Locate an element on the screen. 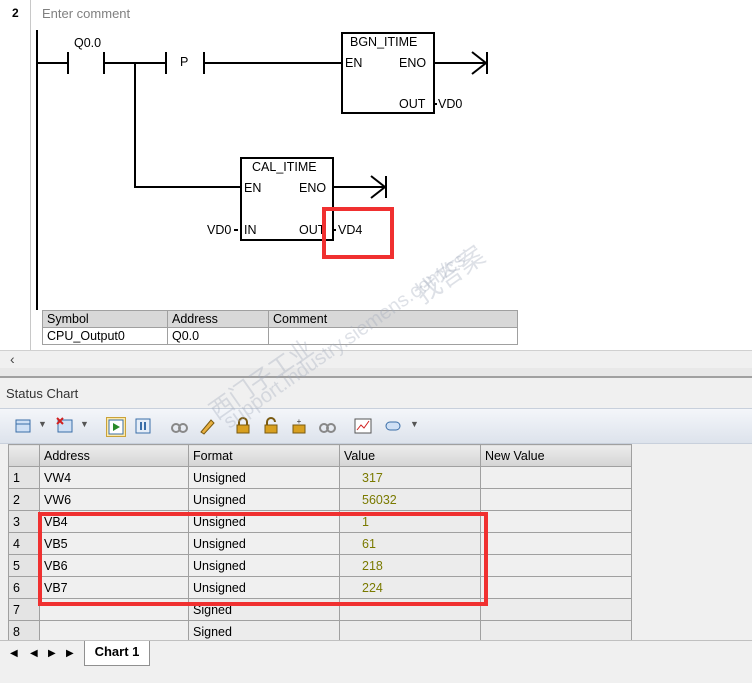 This screenshot has height=683, width=752. power-rail is located at coordinates (37, 170).